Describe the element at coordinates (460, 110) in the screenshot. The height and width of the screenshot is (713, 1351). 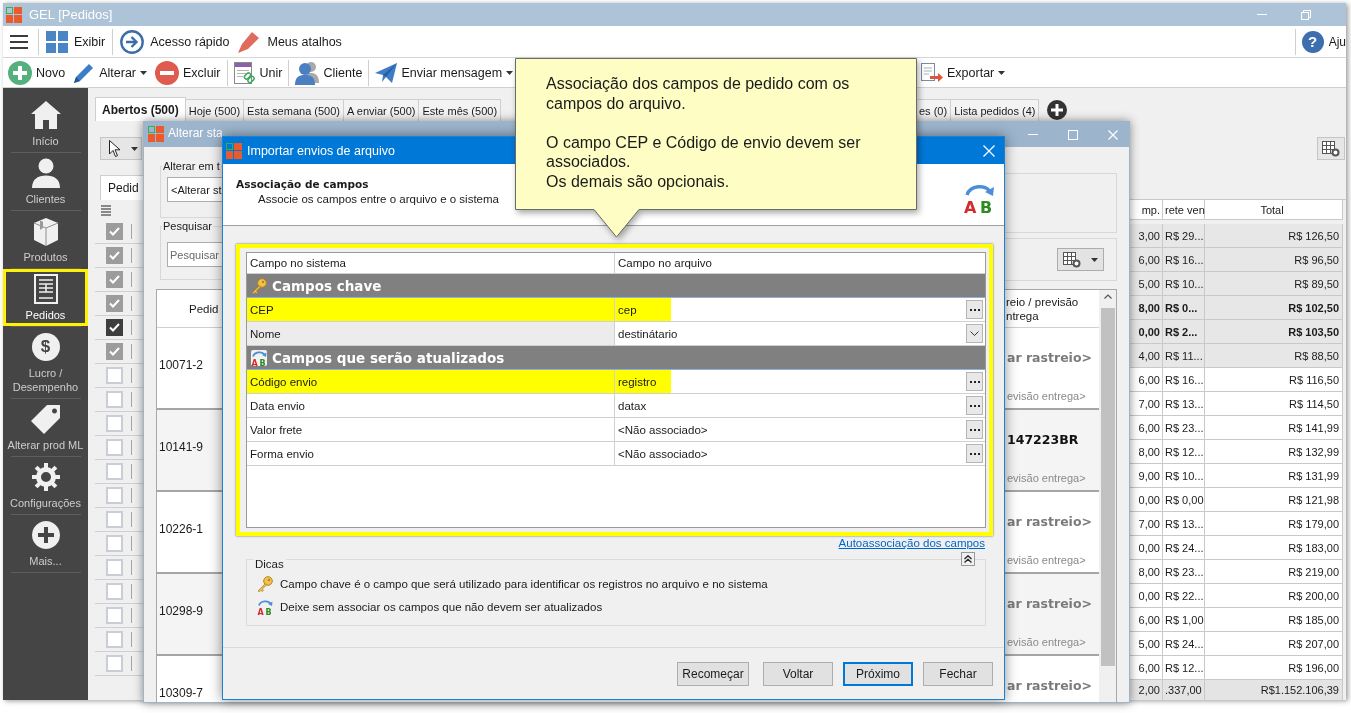
I see `tab: Este mês (500)` at that location.